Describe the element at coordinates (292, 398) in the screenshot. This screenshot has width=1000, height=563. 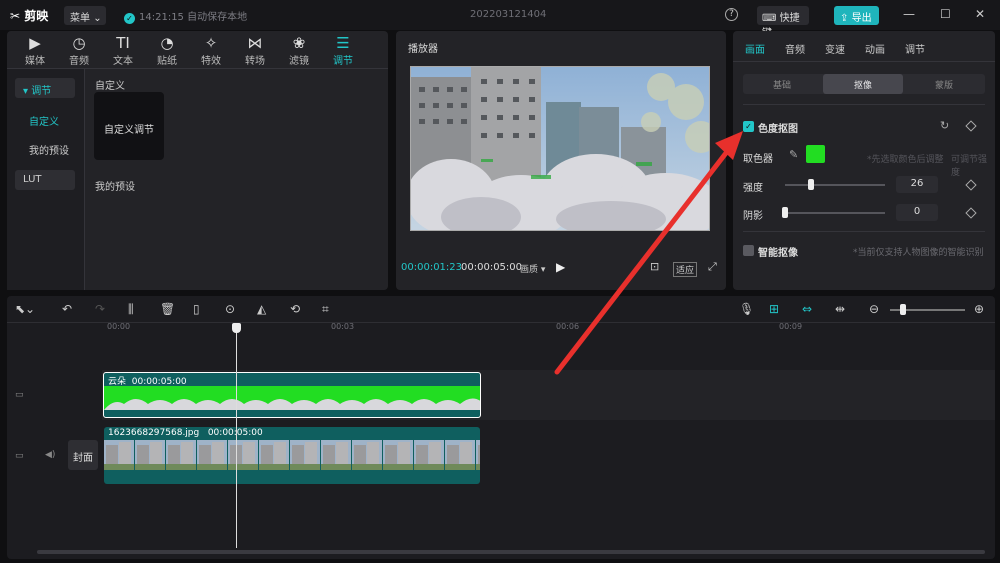
I see `clip-thumbnails` at that location.